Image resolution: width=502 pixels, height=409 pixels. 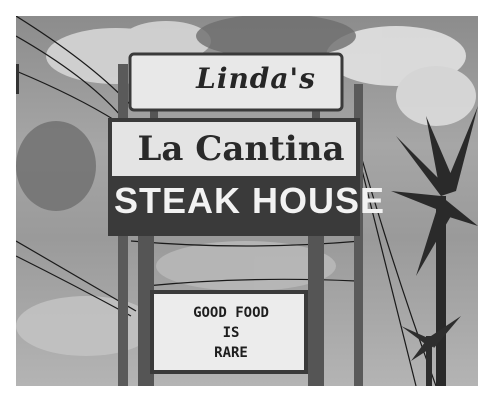 What do you see at coordinates (17, 79) in the screenshot?
I see `pole-edge` at bounding box center [17, 79].